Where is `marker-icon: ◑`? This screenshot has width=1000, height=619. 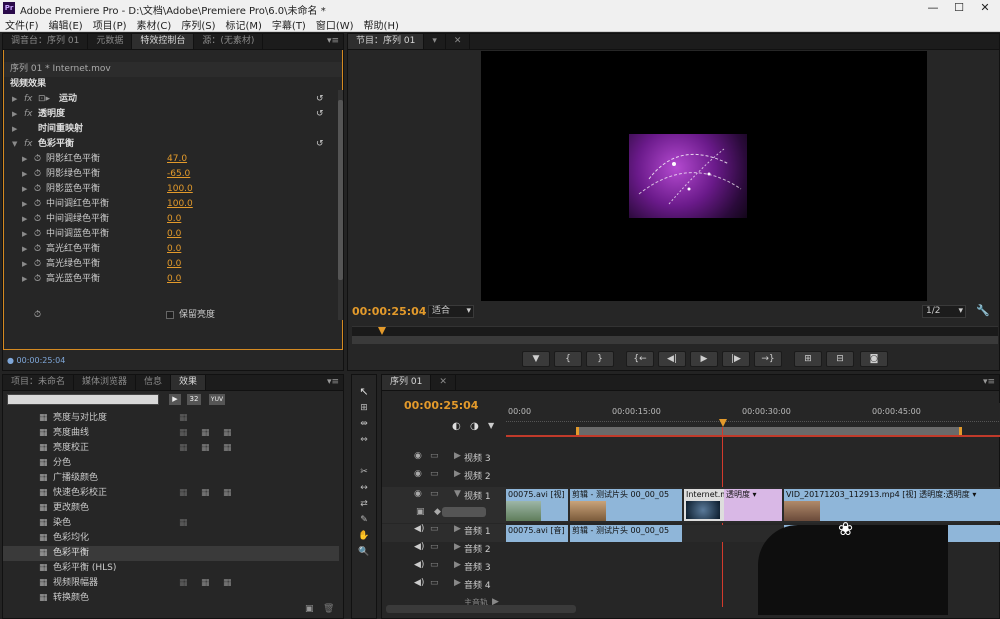
marker-icon: ◑ is located at coordinates (474, 426).